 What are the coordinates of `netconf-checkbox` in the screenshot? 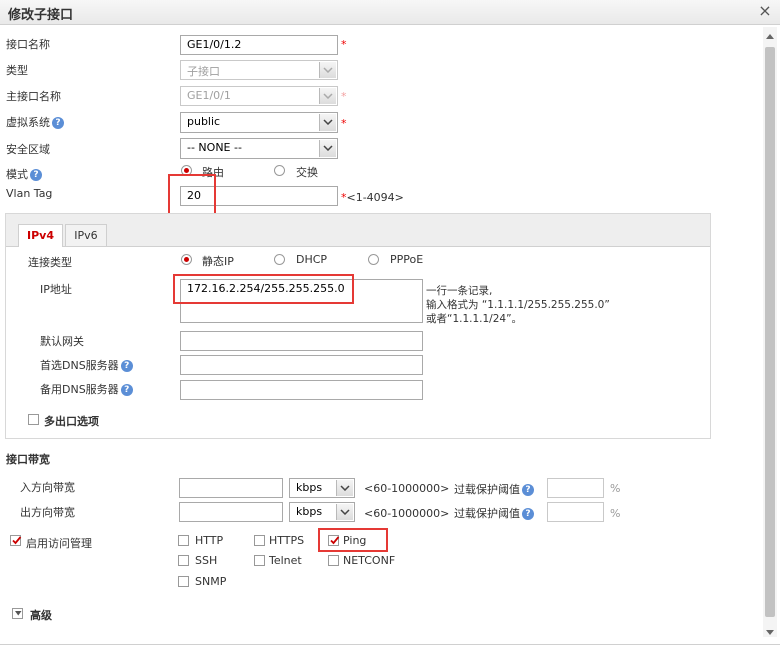 It's located at (333, 560).